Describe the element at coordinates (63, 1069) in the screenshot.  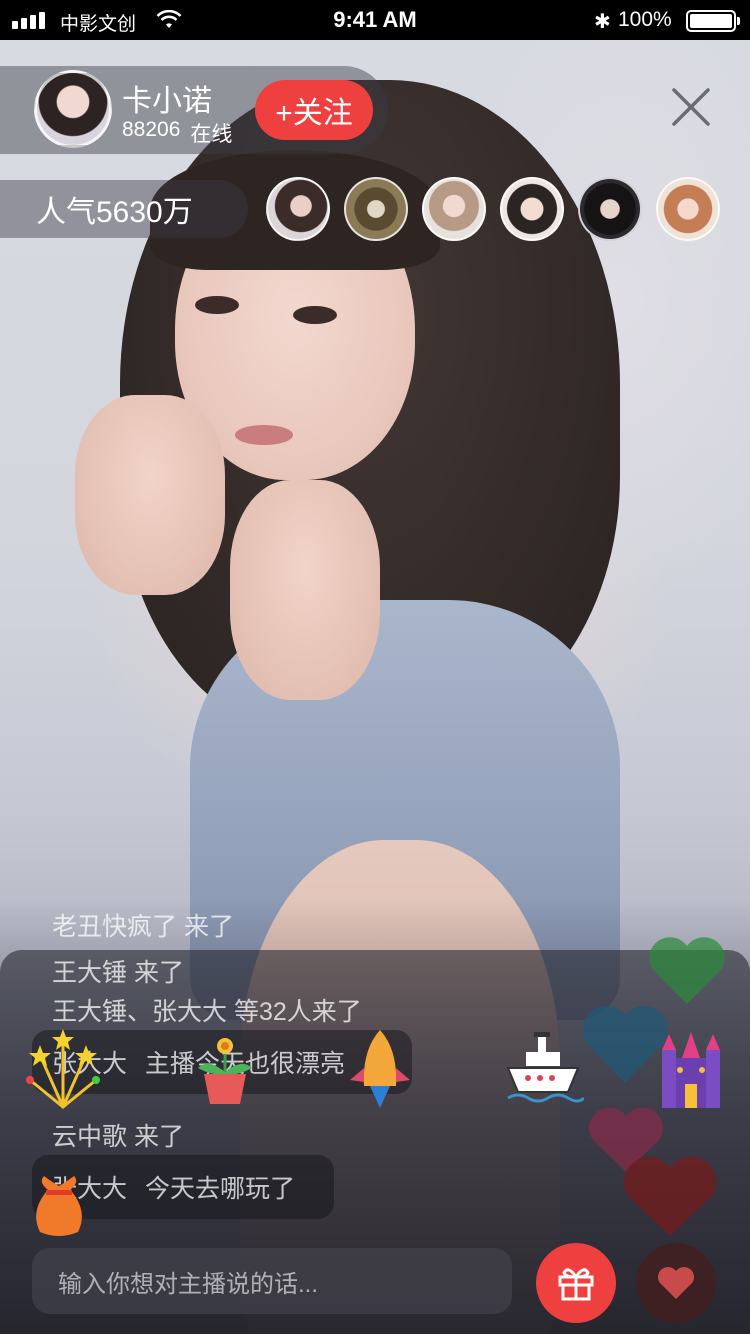
I see `fireworks-icon` at that location.